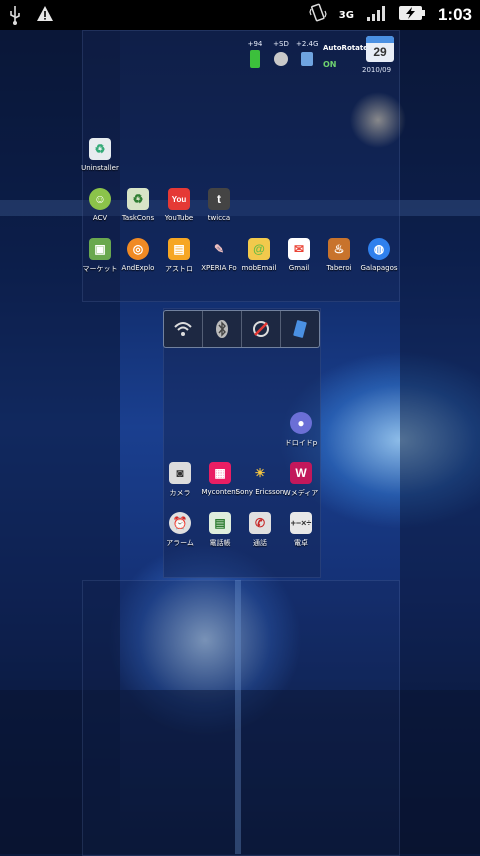  I want to click on media-icon: W, so click(301, 473).